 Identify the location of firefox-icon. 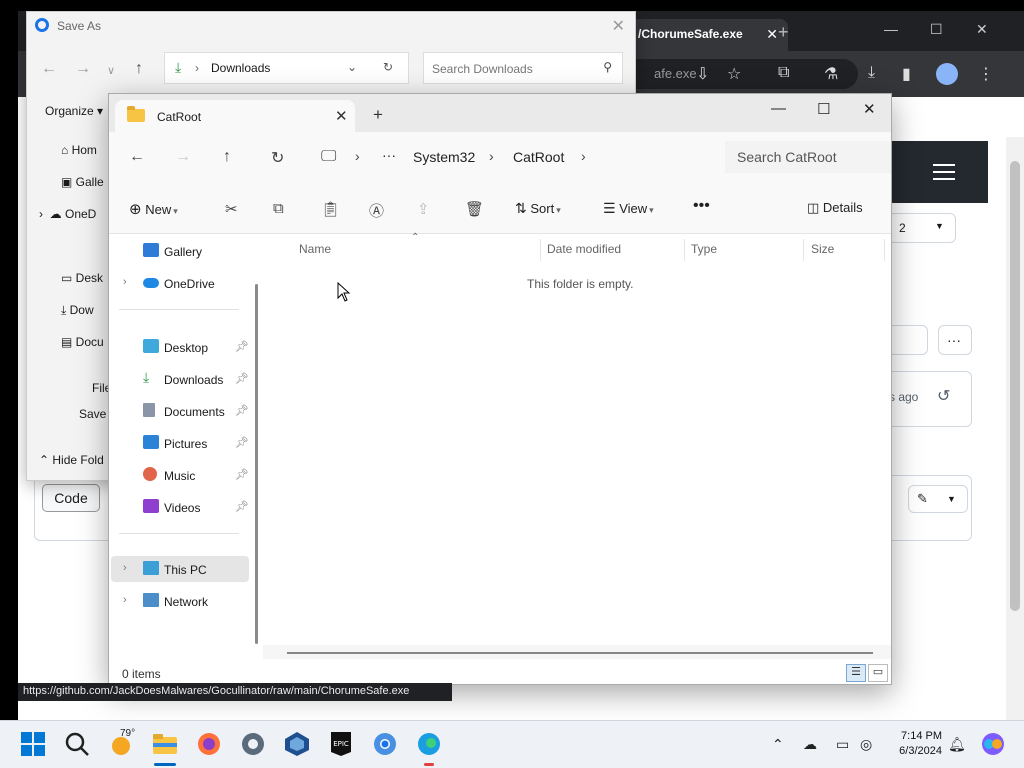
(209, 744).